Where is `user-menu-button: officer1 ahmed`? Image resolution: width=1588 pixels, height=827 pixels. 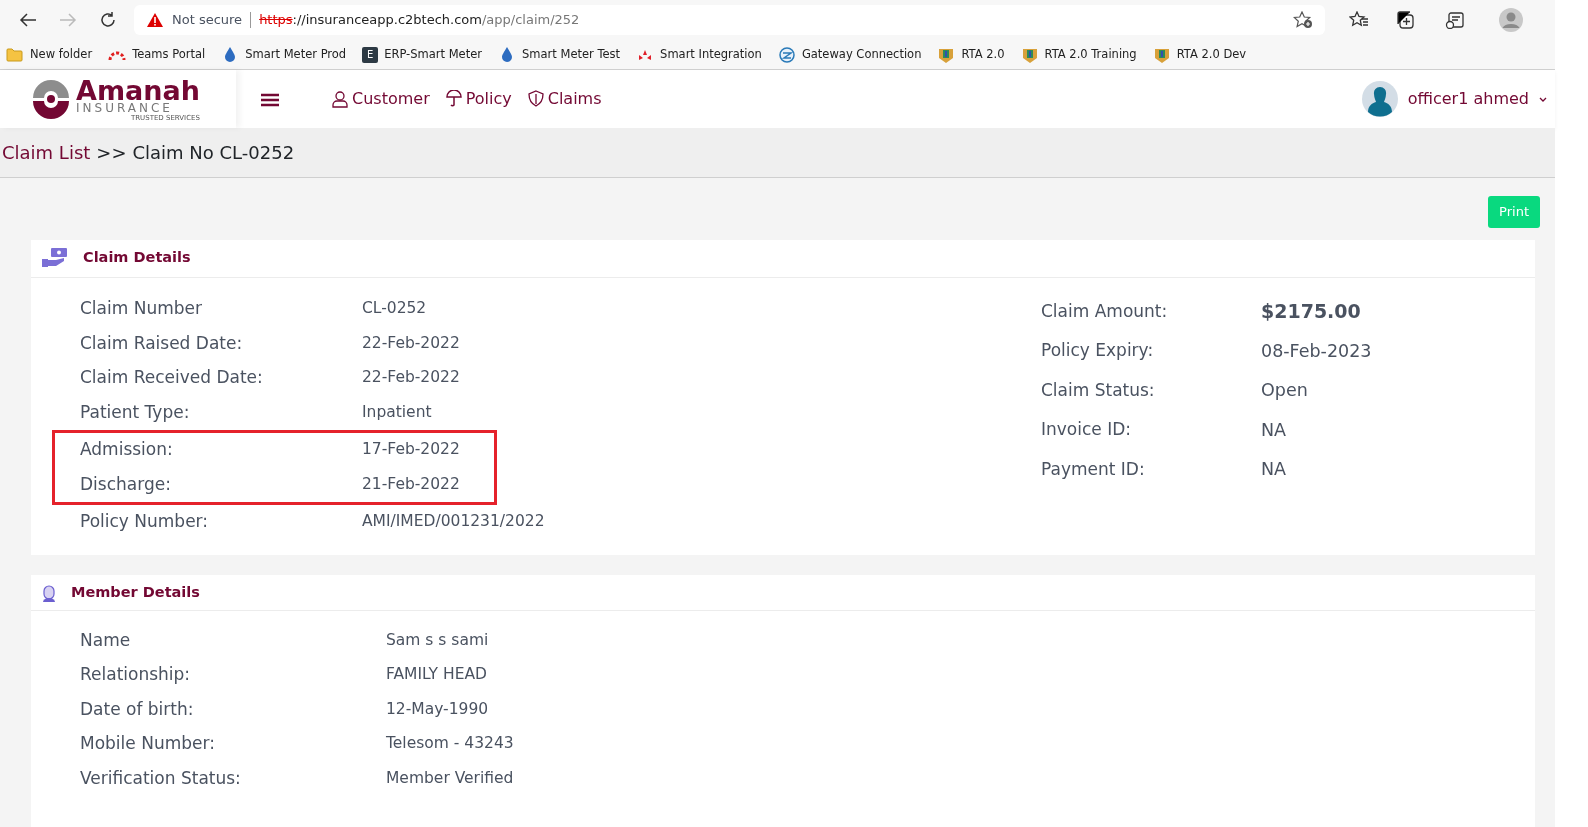 user-menu-button: officer1 ahmed is located at coordinates (1454, 99).